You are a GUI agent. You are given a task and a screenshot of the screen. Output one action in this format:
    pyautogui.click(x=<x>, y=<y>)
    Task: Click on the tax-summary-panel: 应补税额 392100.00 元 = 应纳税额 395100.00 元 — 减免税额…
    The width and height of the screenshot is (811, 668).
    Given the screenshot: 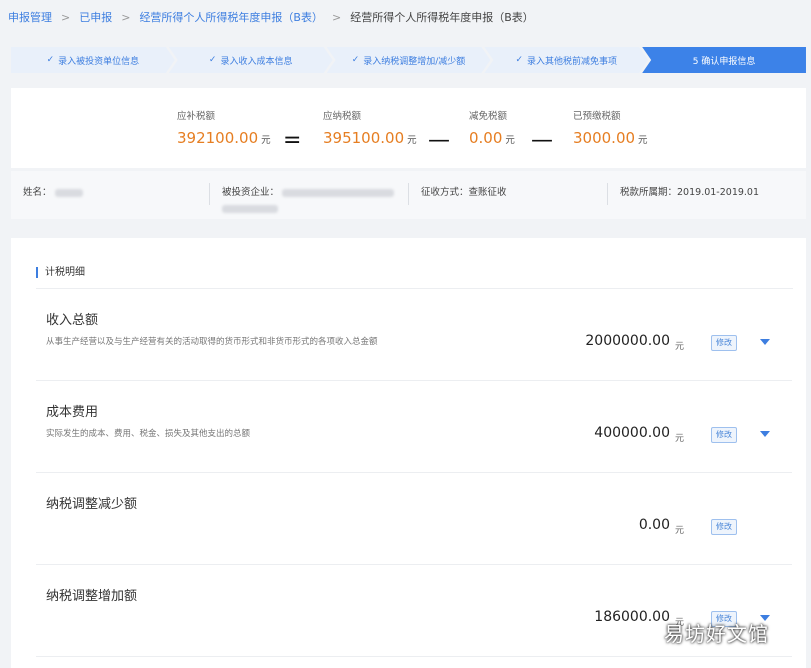 What is the action you would take?
    pyautogui.click(x=408, y=128)
    